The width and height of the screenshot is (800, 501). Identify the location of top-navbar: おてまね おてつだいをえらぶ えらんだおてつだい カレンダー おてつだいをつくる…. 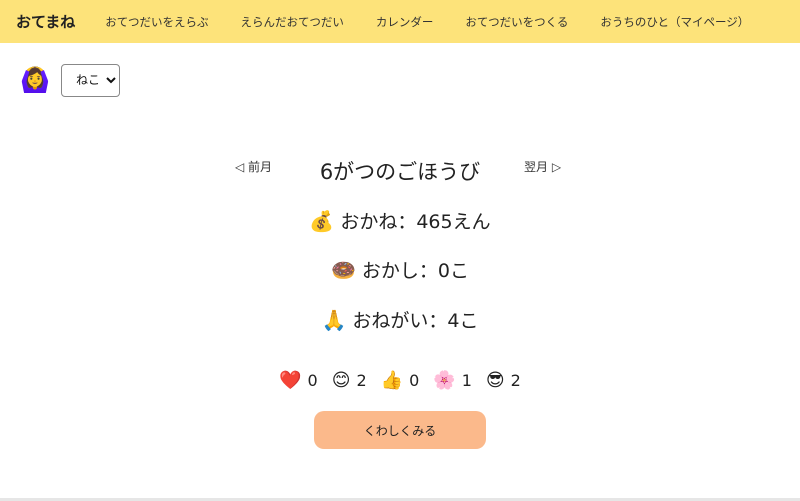
(400, 21).